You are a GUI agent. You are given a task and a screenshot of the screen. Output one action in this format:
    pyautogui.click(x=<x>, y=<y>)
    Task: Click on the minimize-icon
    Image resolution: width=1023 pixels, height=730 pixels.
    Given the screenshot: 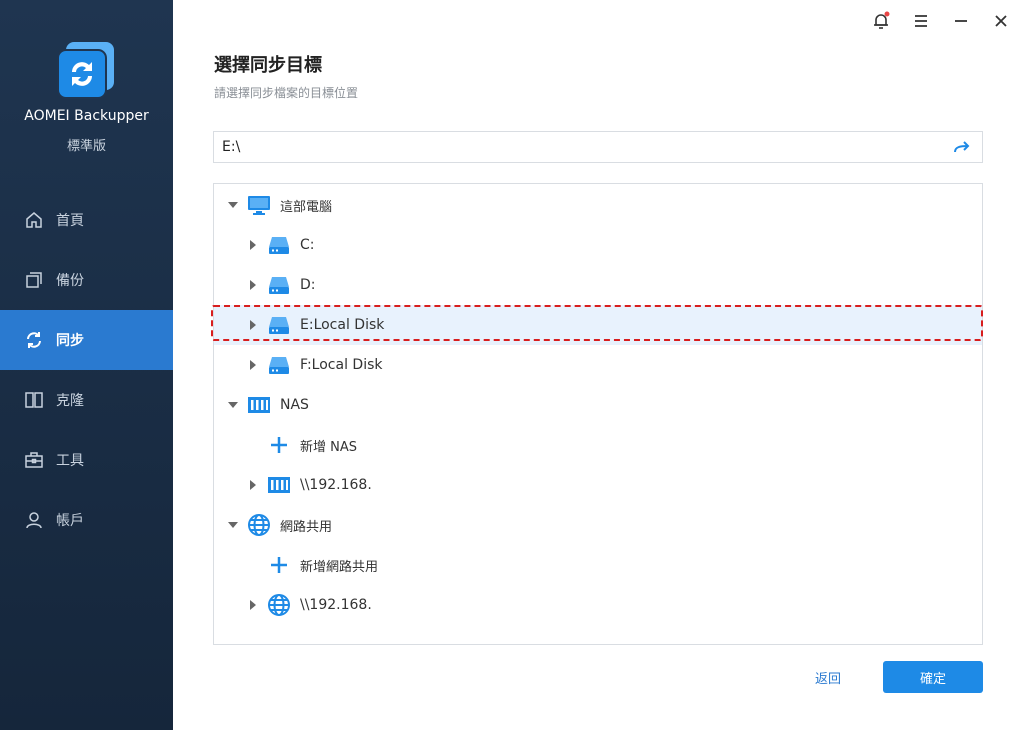 What is the action you would take?
    pyautogui.click(x=961, y=21)
    